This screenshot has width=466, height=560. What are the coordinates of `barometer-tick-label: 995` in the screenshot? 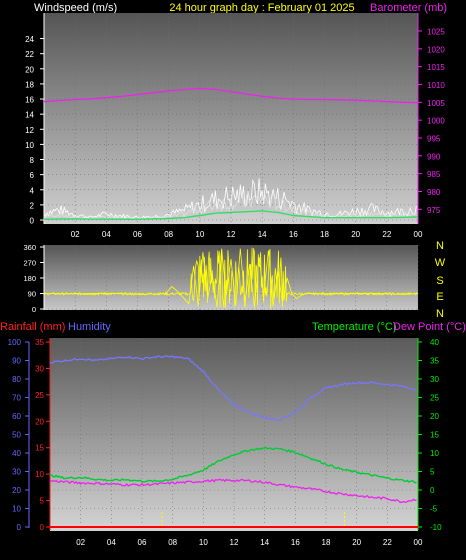 It's located at (434, 138).